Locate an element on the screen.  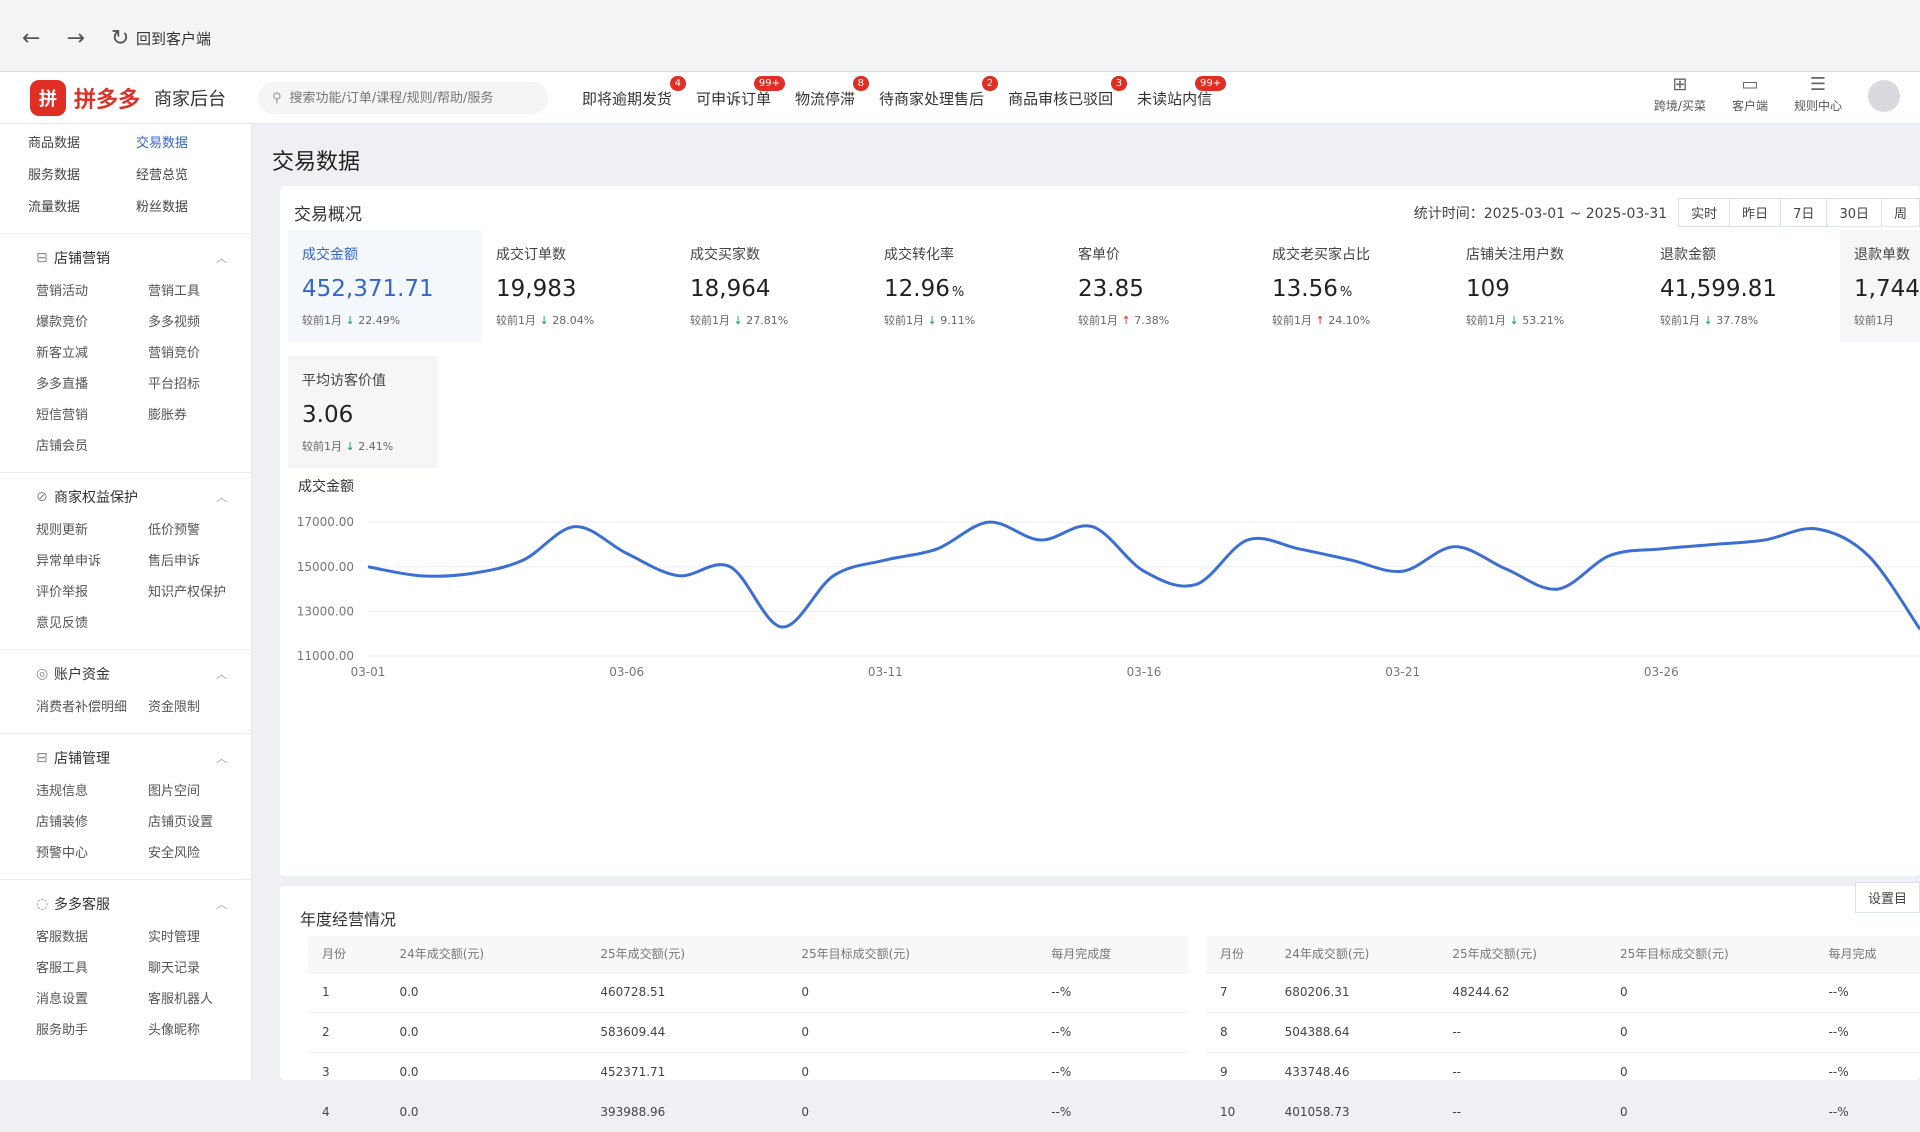
metric-label: 成交金额 is located at coordinates (330, 255).